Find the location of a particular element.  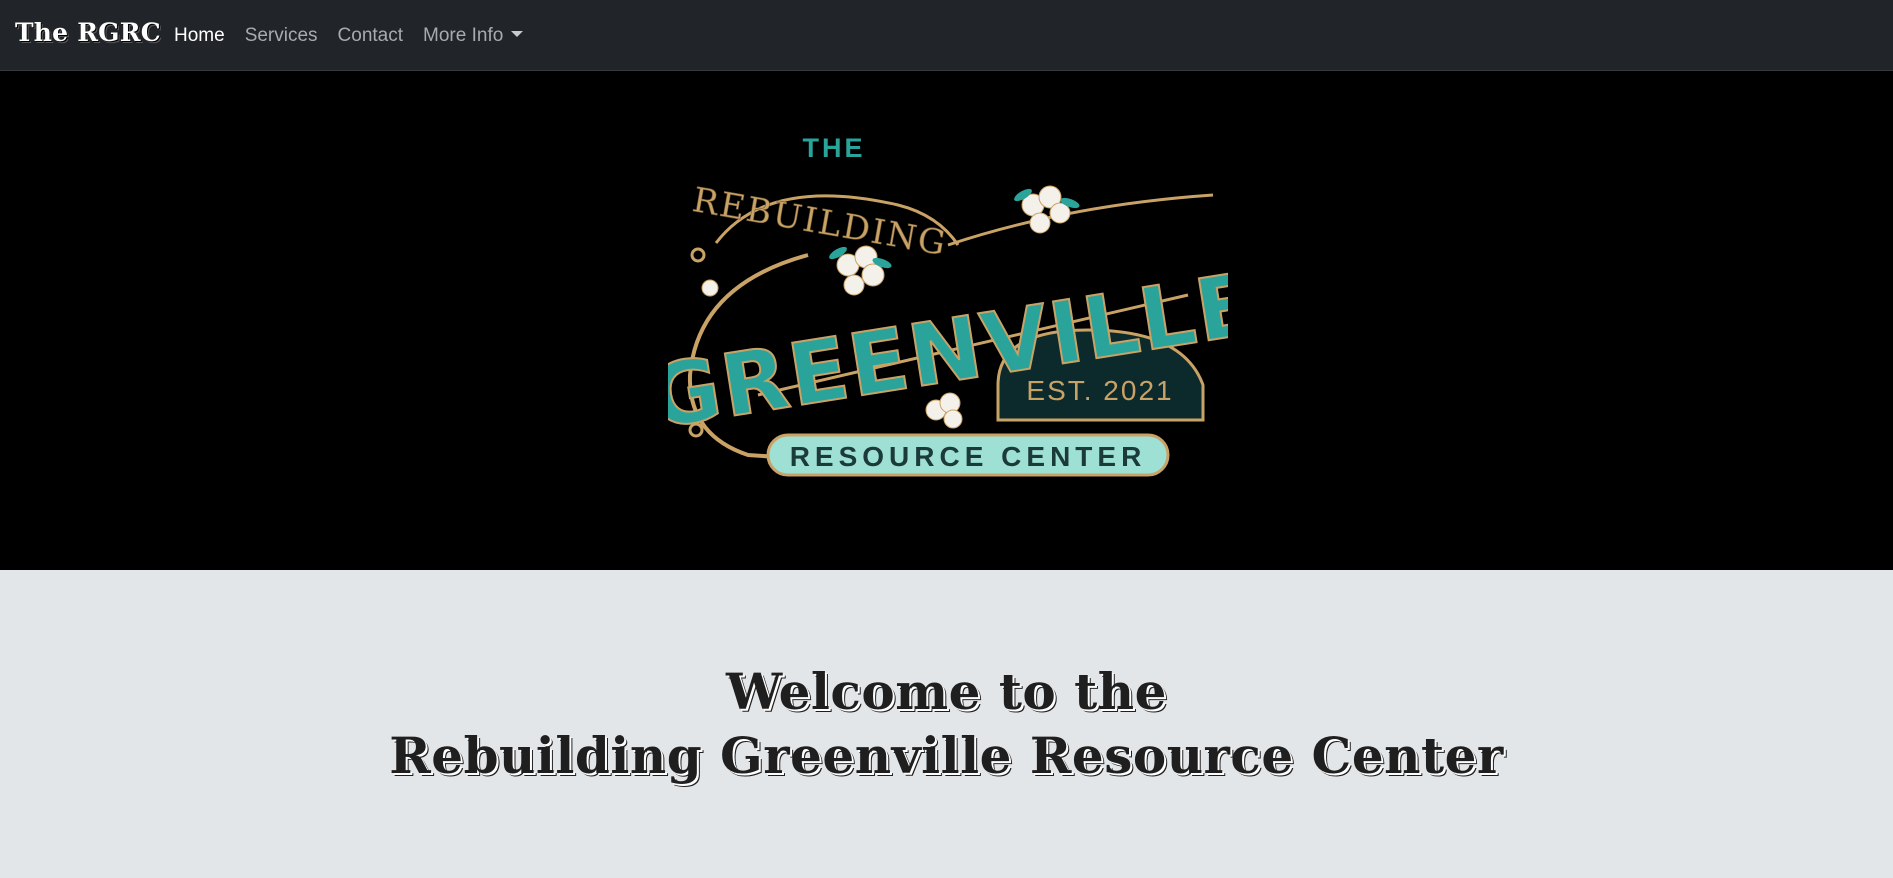

logo-resource-text: RESOURCE CENTER is located at coordinates (968, 456).